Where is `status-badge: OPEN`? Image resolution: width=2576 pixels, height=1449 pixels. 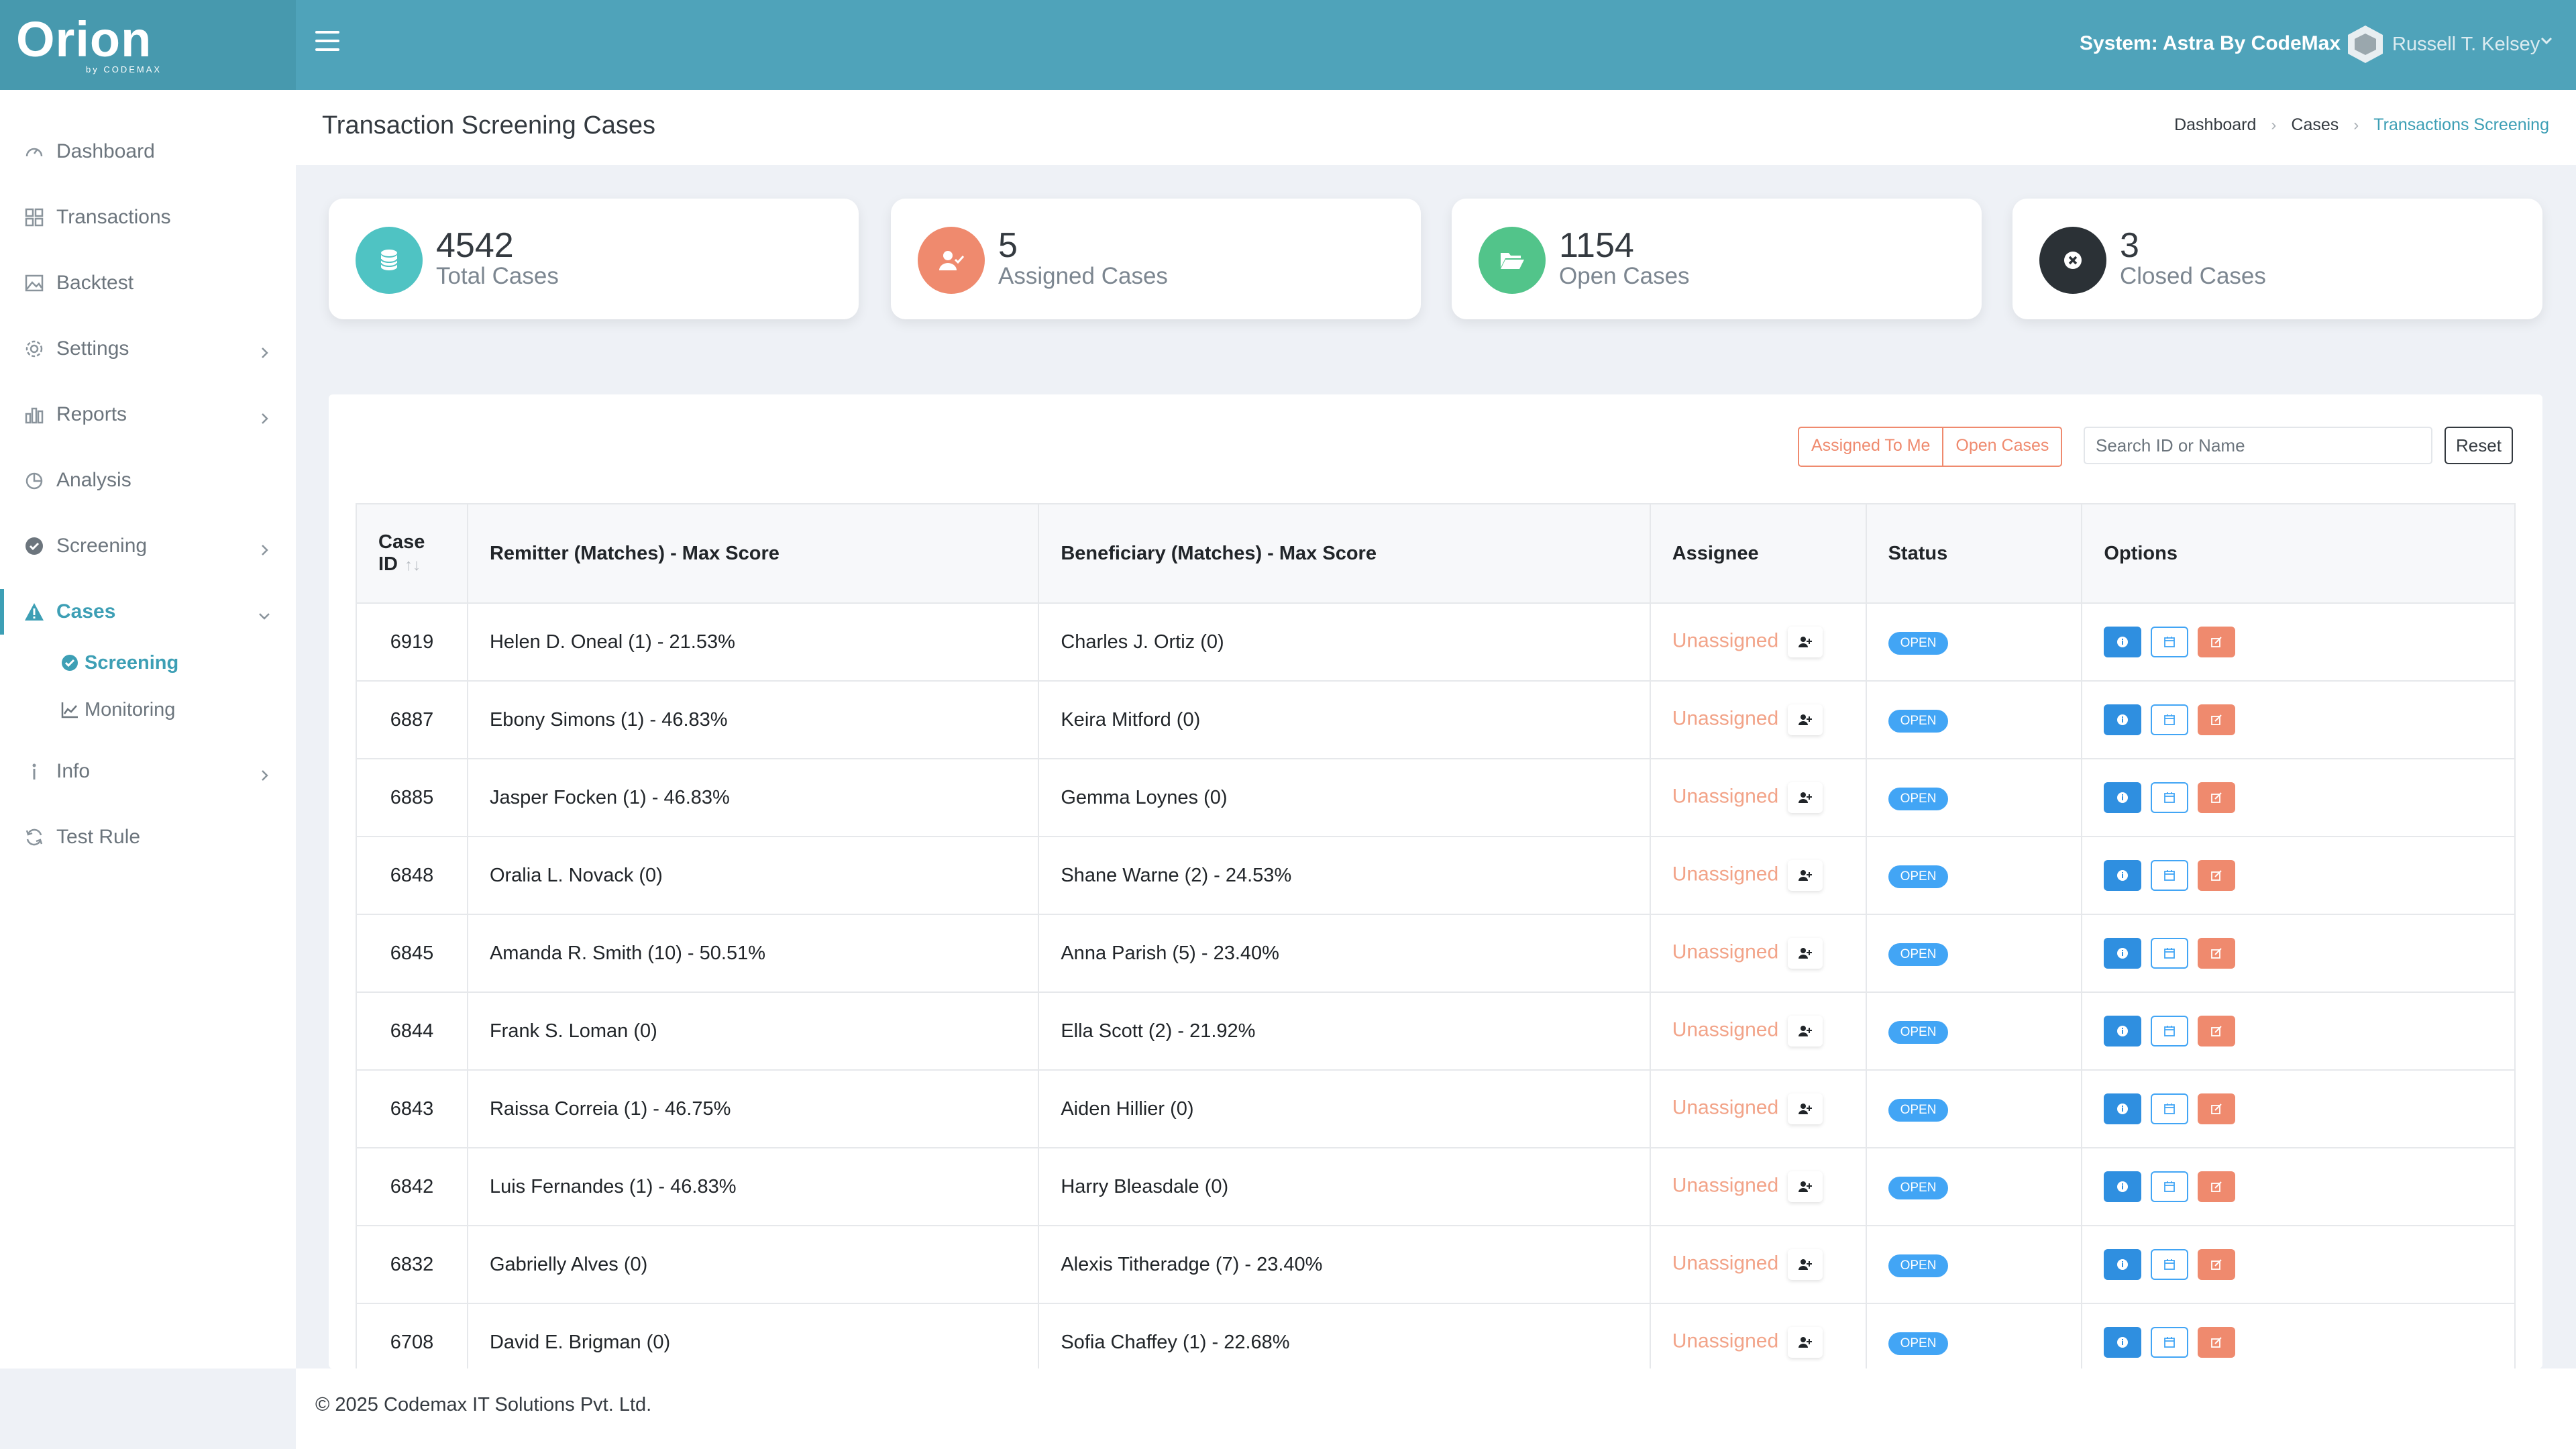 status-badge: OPEN is located at coordinates (1918, 1265).